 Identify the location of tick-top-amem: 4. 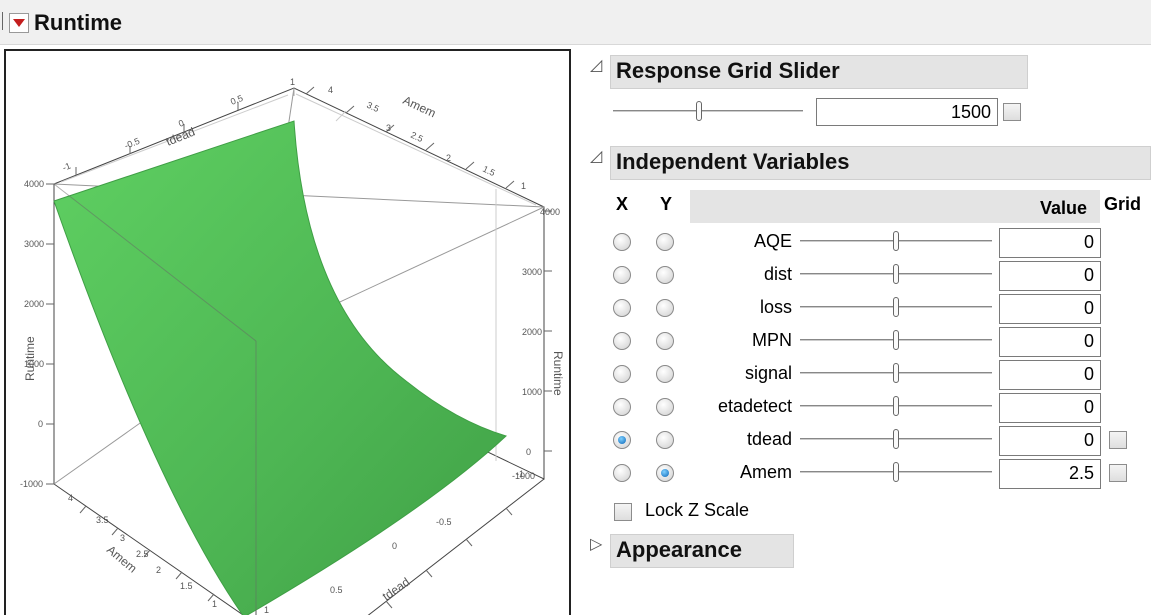
(330, 90).